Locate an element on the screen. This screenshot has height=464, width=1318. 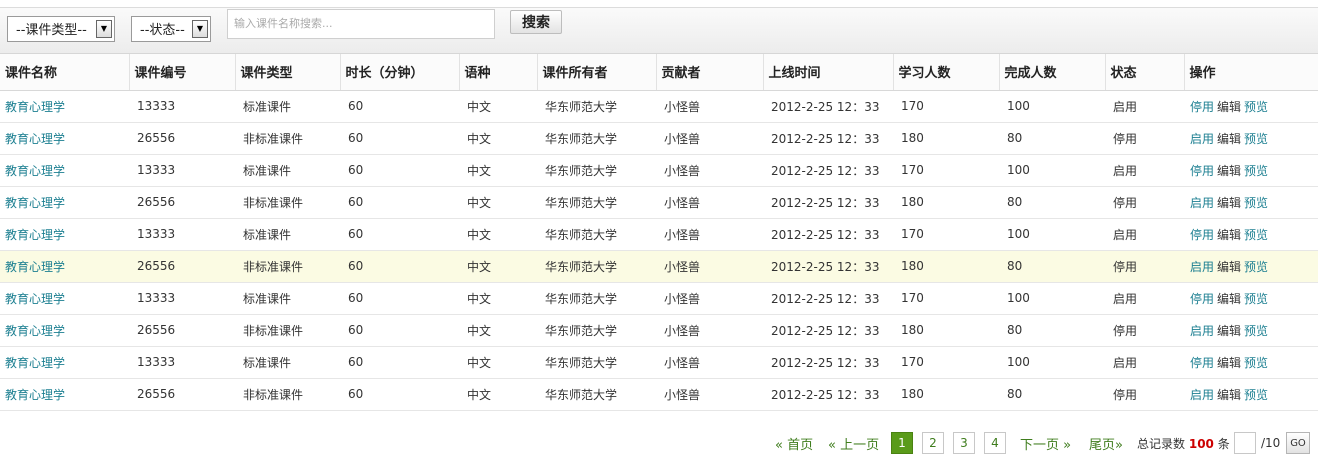
total-records: 总记录数 100 条 is located at coordinates (1183, 443).